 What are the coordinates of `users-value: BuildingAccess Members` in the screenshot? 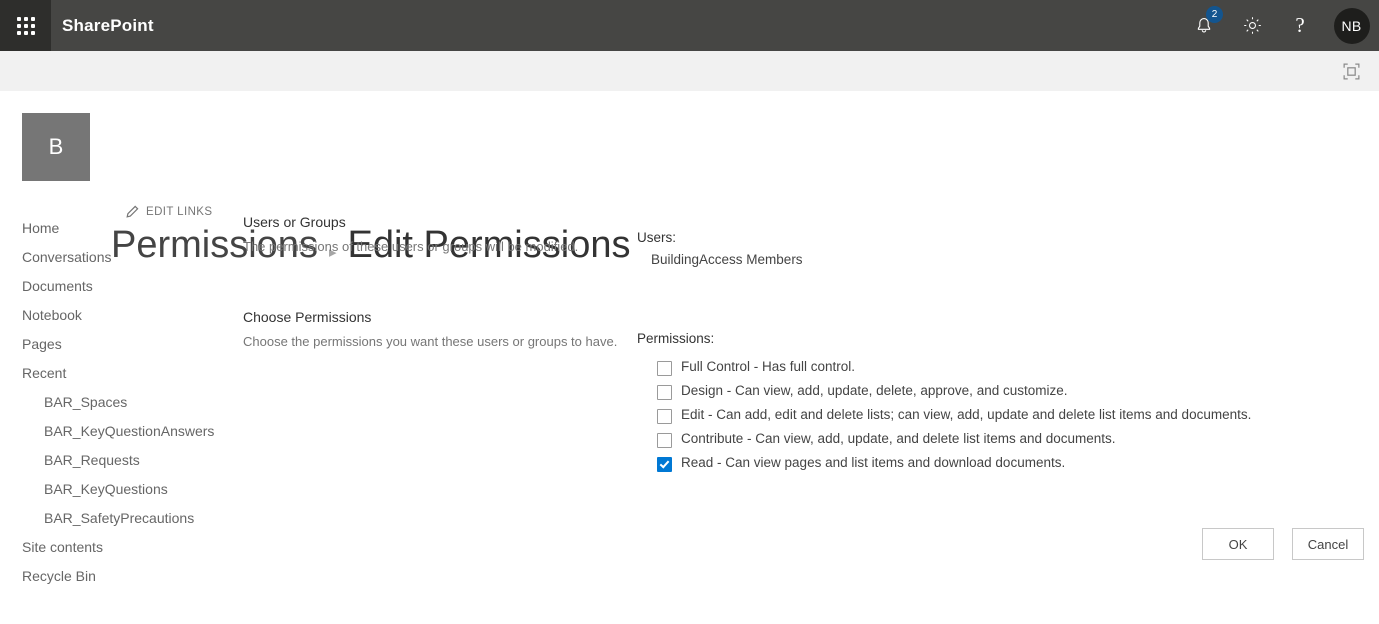 It's located at (727, 259).